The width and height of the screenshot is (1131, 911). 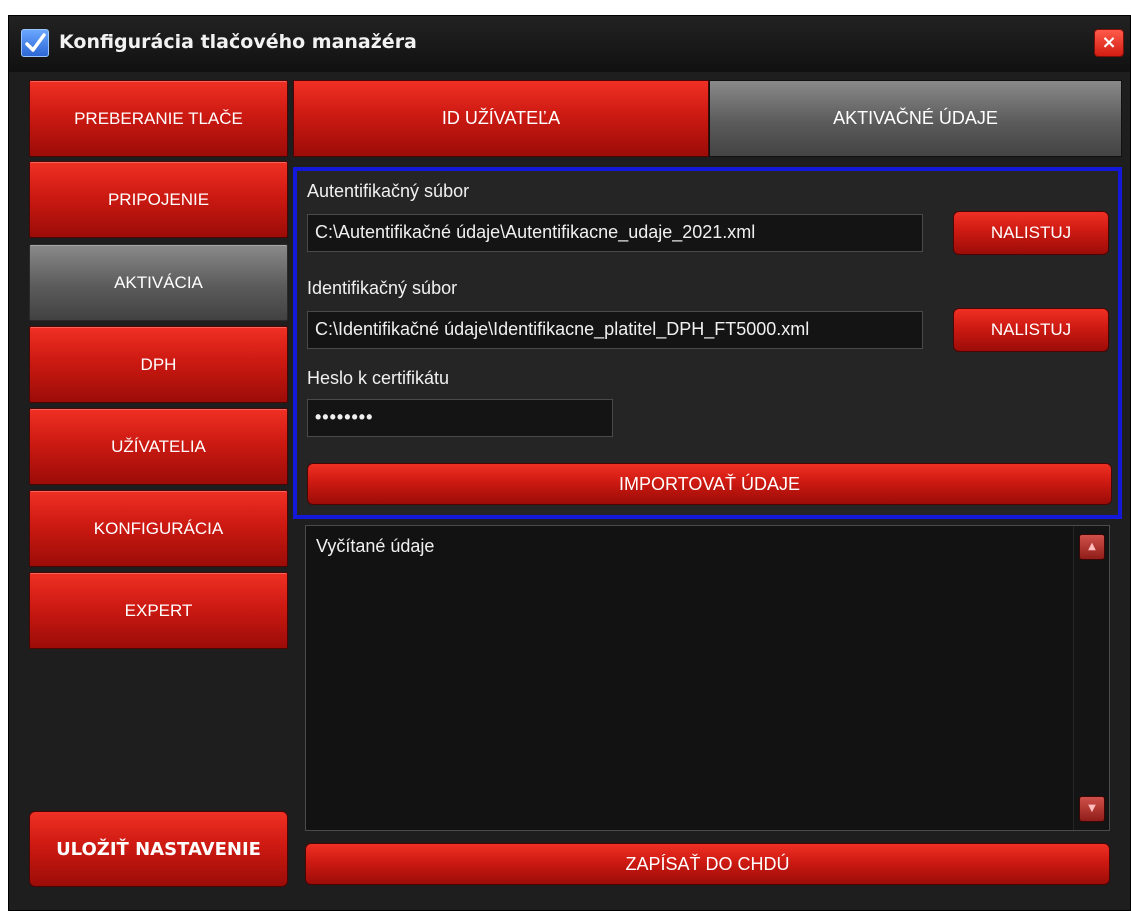 What do you see at coordinates (1091, 678) in the screenshot?
I see `output-scrollbar: ▲ ▼` at bounding box center [1091, 678].